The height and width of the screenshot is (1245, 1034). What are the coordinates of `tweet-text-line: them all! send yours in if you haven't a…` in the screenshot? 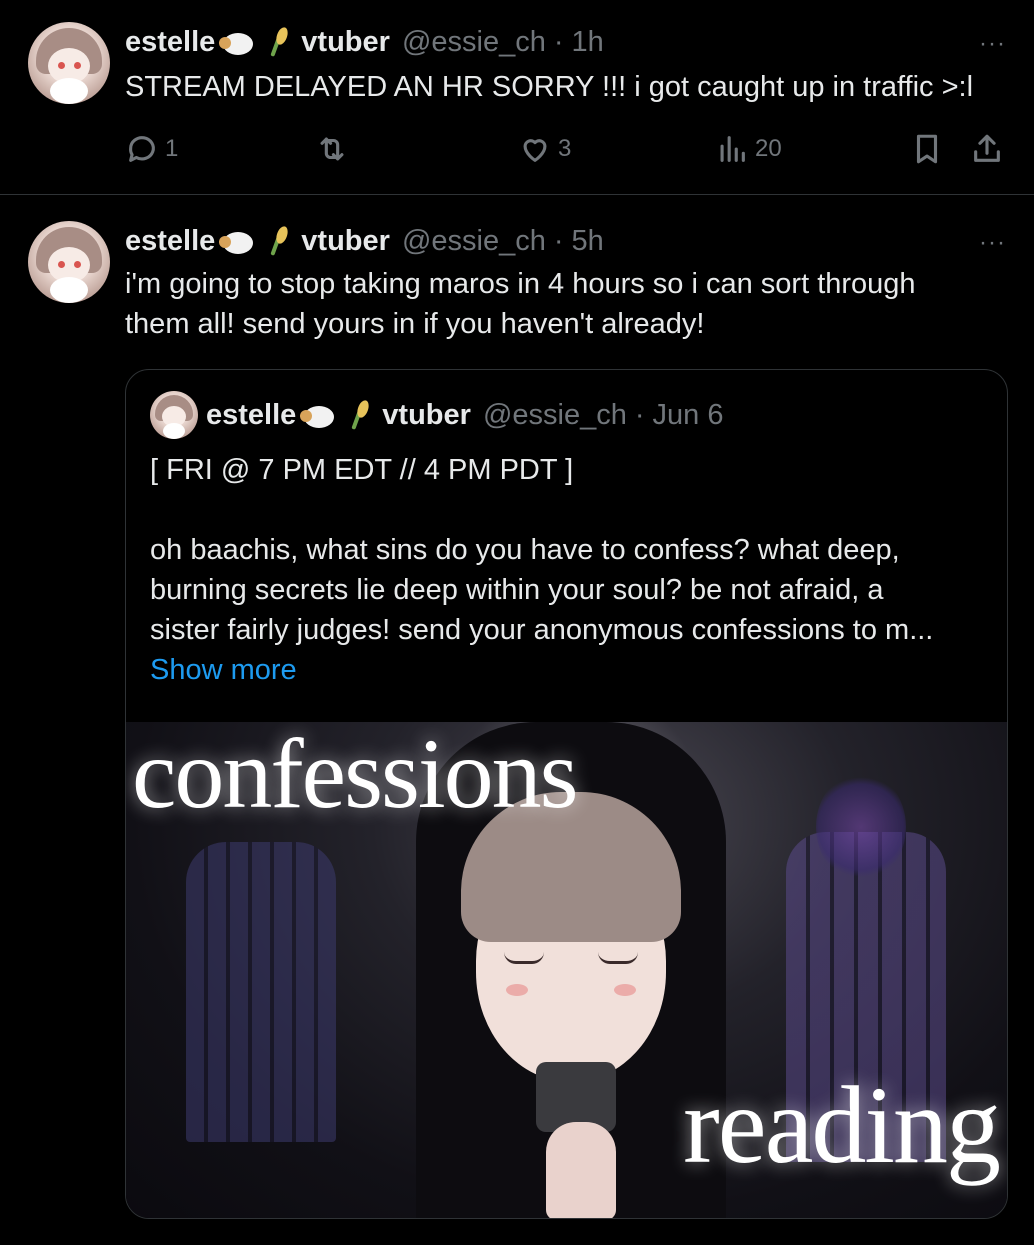 It's located at (415, 324).